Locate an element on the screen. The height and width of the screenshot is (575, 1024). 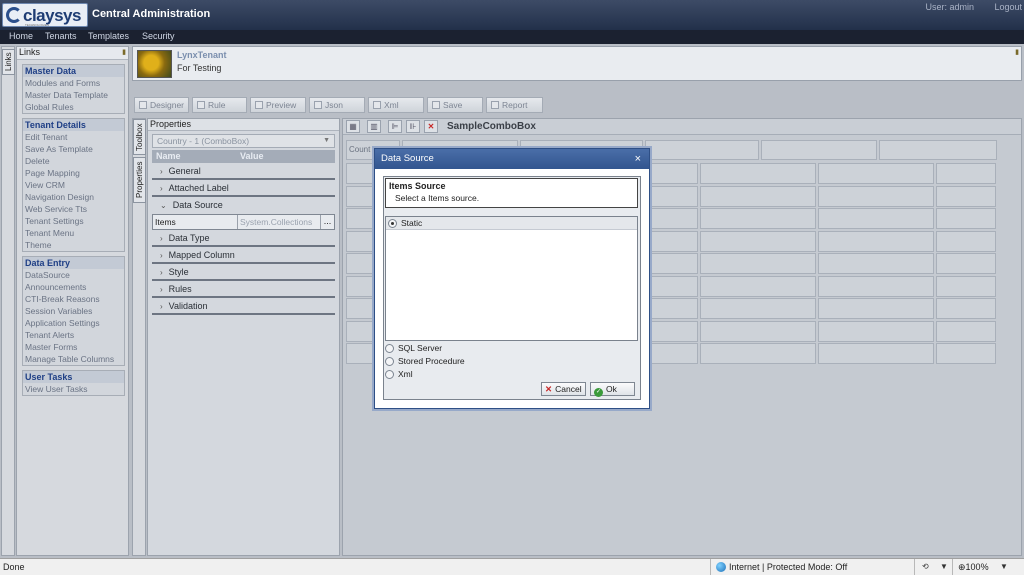
option-static: Static is located at coordinates (511, 223).